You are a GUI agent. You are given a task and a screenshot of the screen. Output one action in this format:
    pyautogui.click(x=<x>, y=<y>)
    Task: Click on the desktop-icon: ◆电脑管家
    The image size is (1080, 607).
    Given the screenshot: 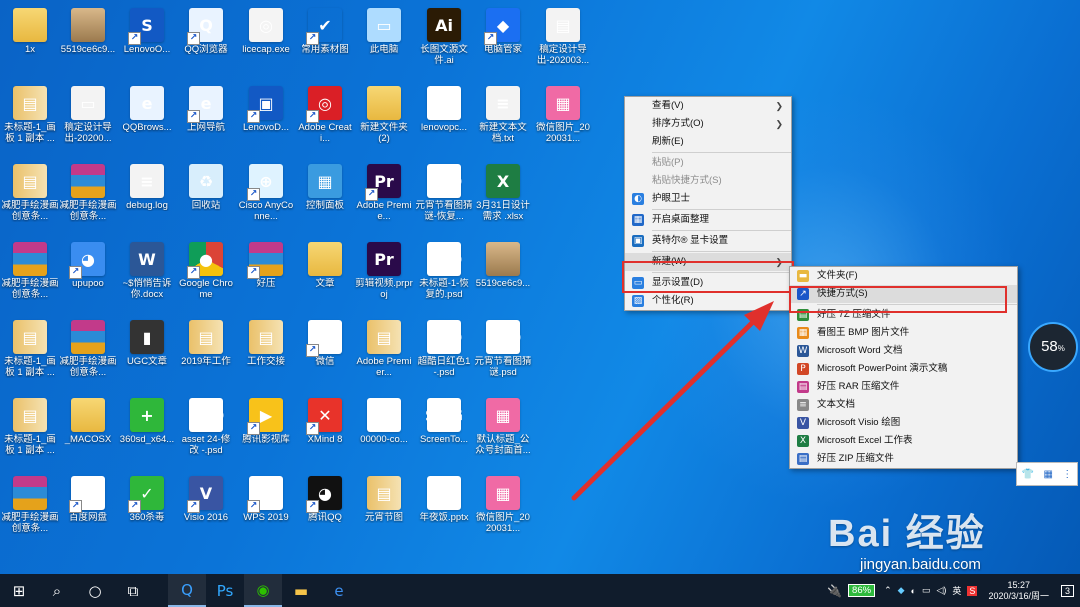 What is the action you would take?
    pyautogui.click(x=503, y=40)
    